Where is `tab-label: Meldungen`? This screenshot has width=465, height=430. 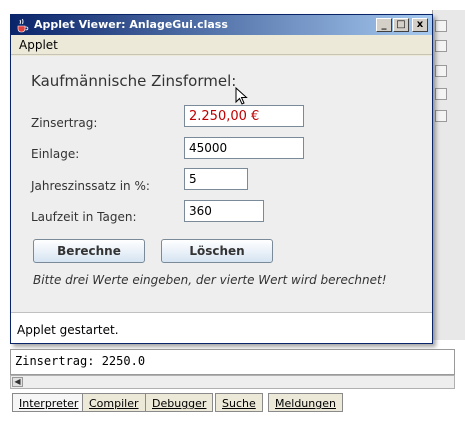 tab-label: Meldungen is located at coordinates (305, 403).